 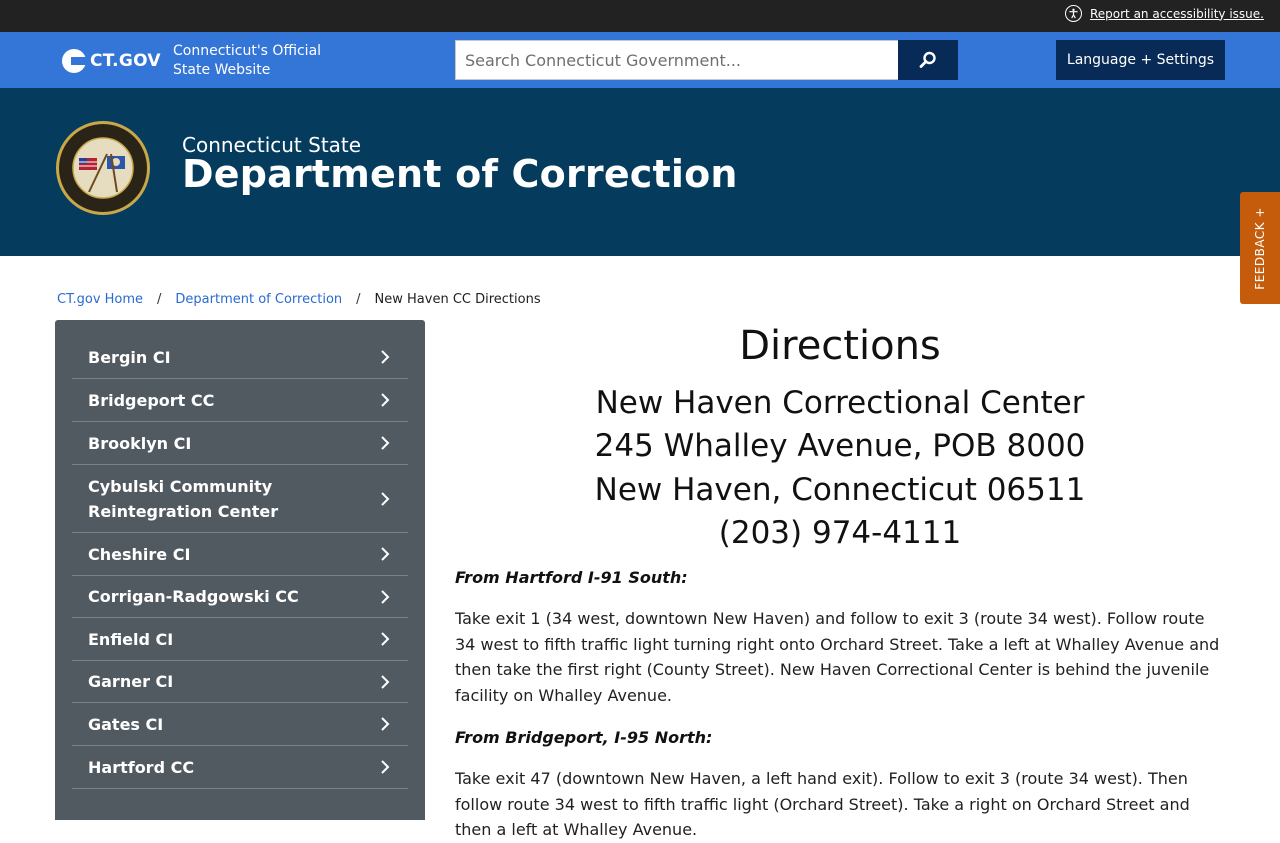 What do you see at coordinates (131, 639) in the screenshot?
I see `sidebar-item-label: Enfield CI` at bounding box center [131, 639].